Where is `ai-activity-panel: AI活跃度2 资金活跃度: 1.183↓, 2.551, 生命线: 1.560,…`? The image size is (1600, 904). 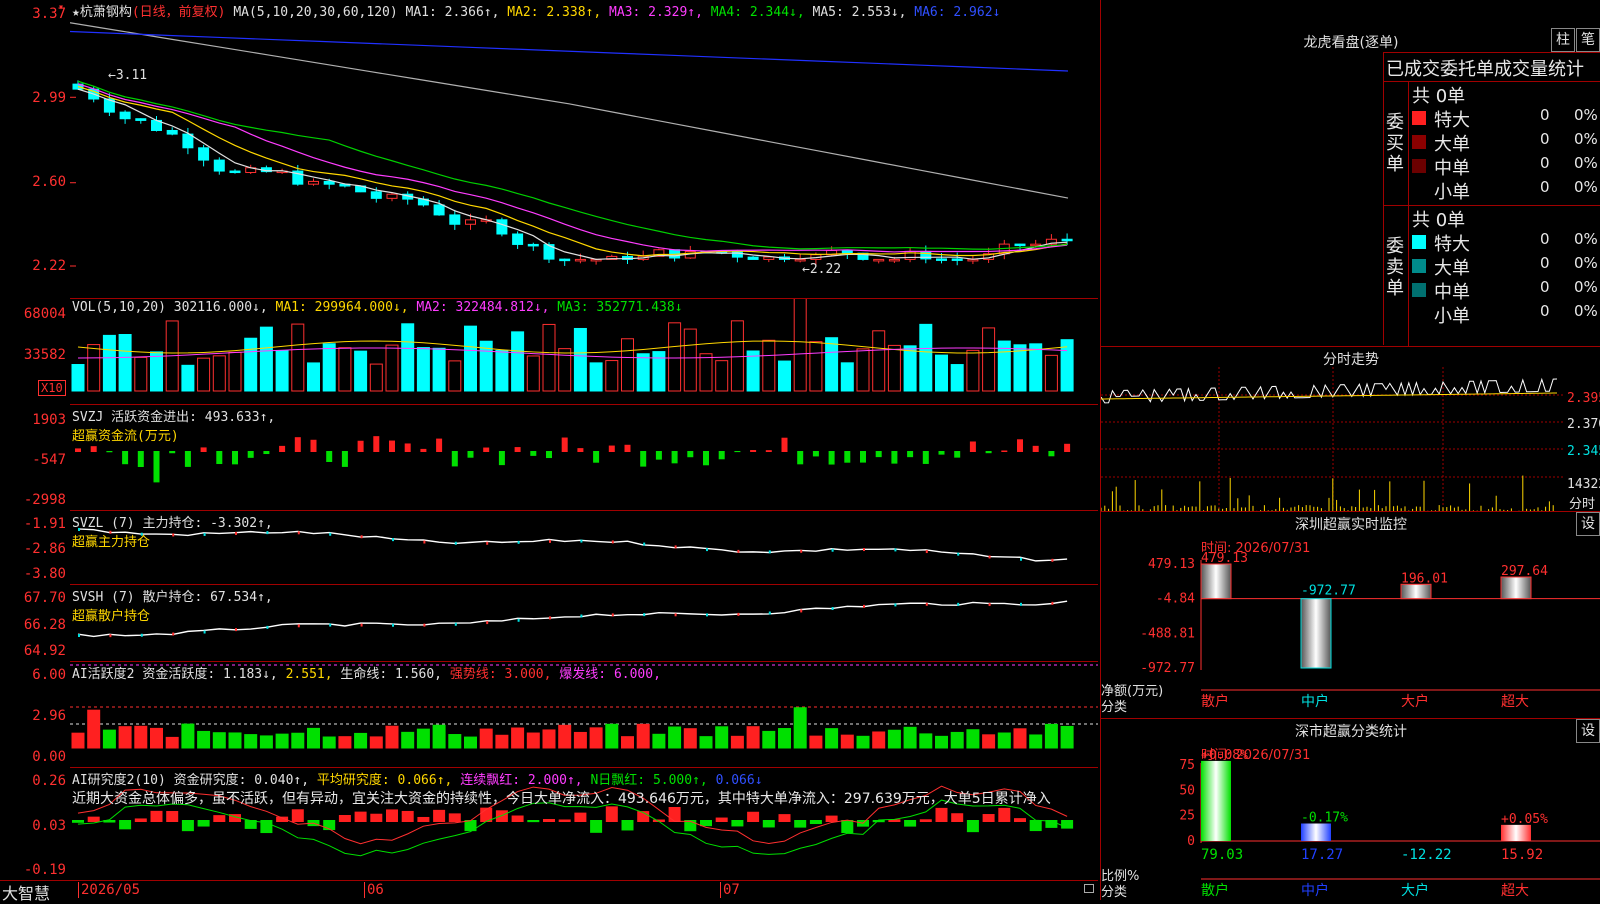 ai-activity-panel: AI活跃度2 资金活跃度: 1.183↓, 2.551, 生命线: 1.560,… is located at coordinates (584, 713).